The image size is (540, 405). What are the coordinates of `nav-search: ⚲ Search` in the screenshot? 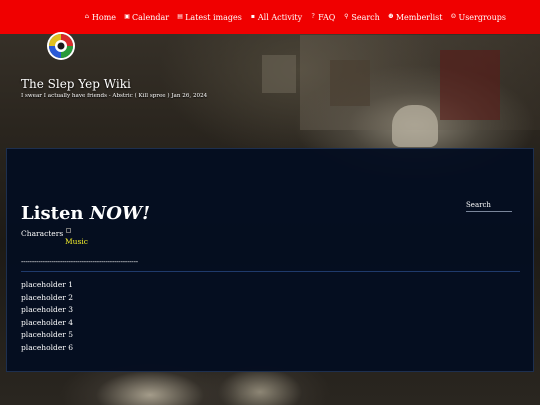 It's located at (361, 17).